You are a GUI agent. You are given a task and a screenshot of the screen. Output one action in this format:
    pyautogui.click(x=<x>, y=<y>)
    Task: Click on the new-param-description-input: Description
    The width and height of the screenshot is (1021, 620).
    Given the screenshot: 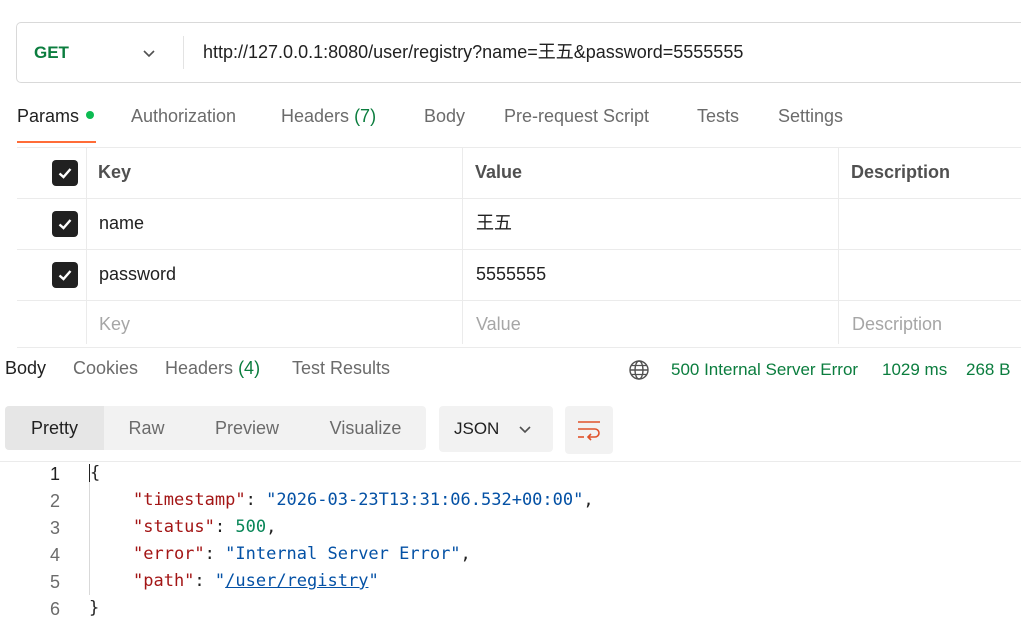 What is the action you would take?
    pyautogui.click(x=897, y=324)
    